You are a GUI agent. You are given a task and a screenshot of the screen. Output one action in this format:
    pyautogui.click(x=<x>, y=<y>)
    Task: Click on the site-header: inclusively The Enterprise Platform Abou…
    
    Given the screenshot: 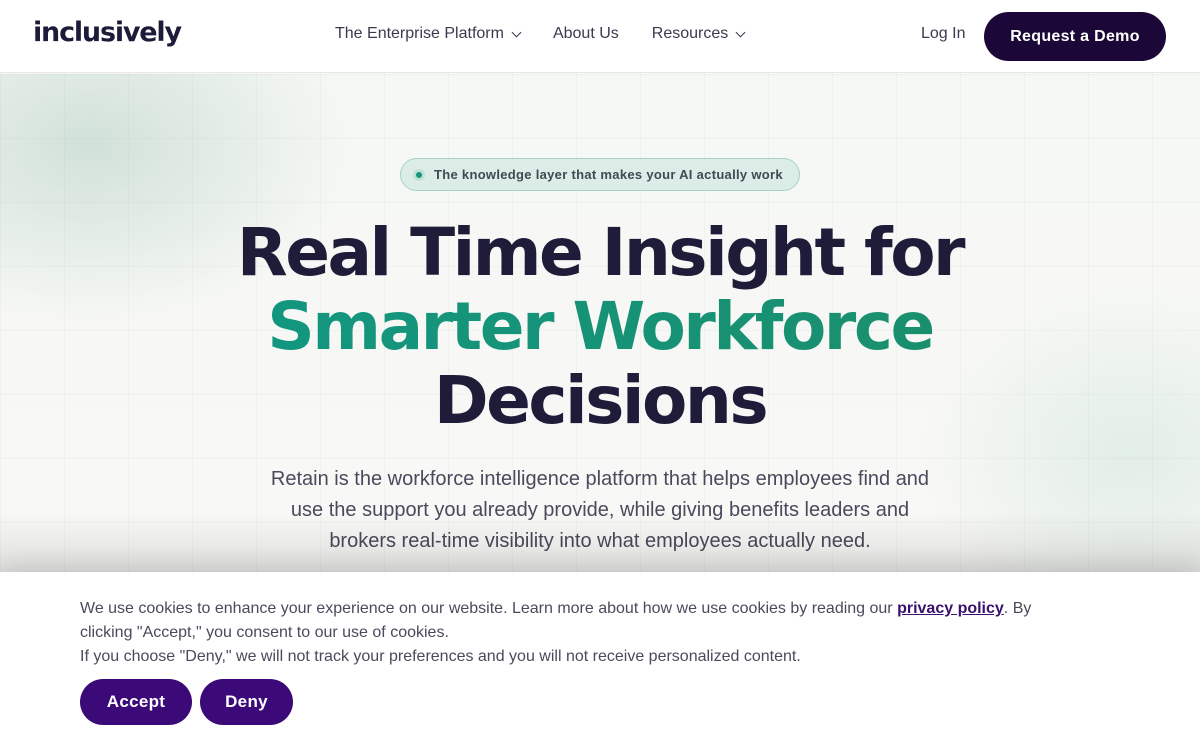 What is the action you would take?
    pyautogui.click(x=600, y=36)
    